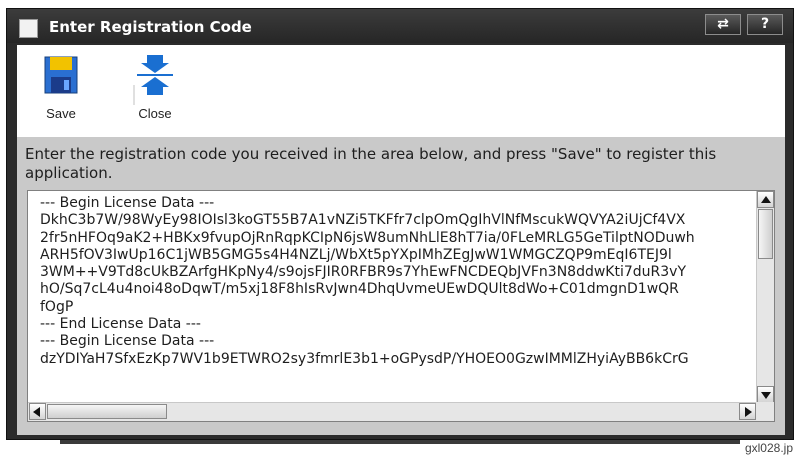  What do you see at coordinates (150, 27) in the screenshot?
I see `dialog-title: Enter Registration Code` at bounding box center [150, 27].